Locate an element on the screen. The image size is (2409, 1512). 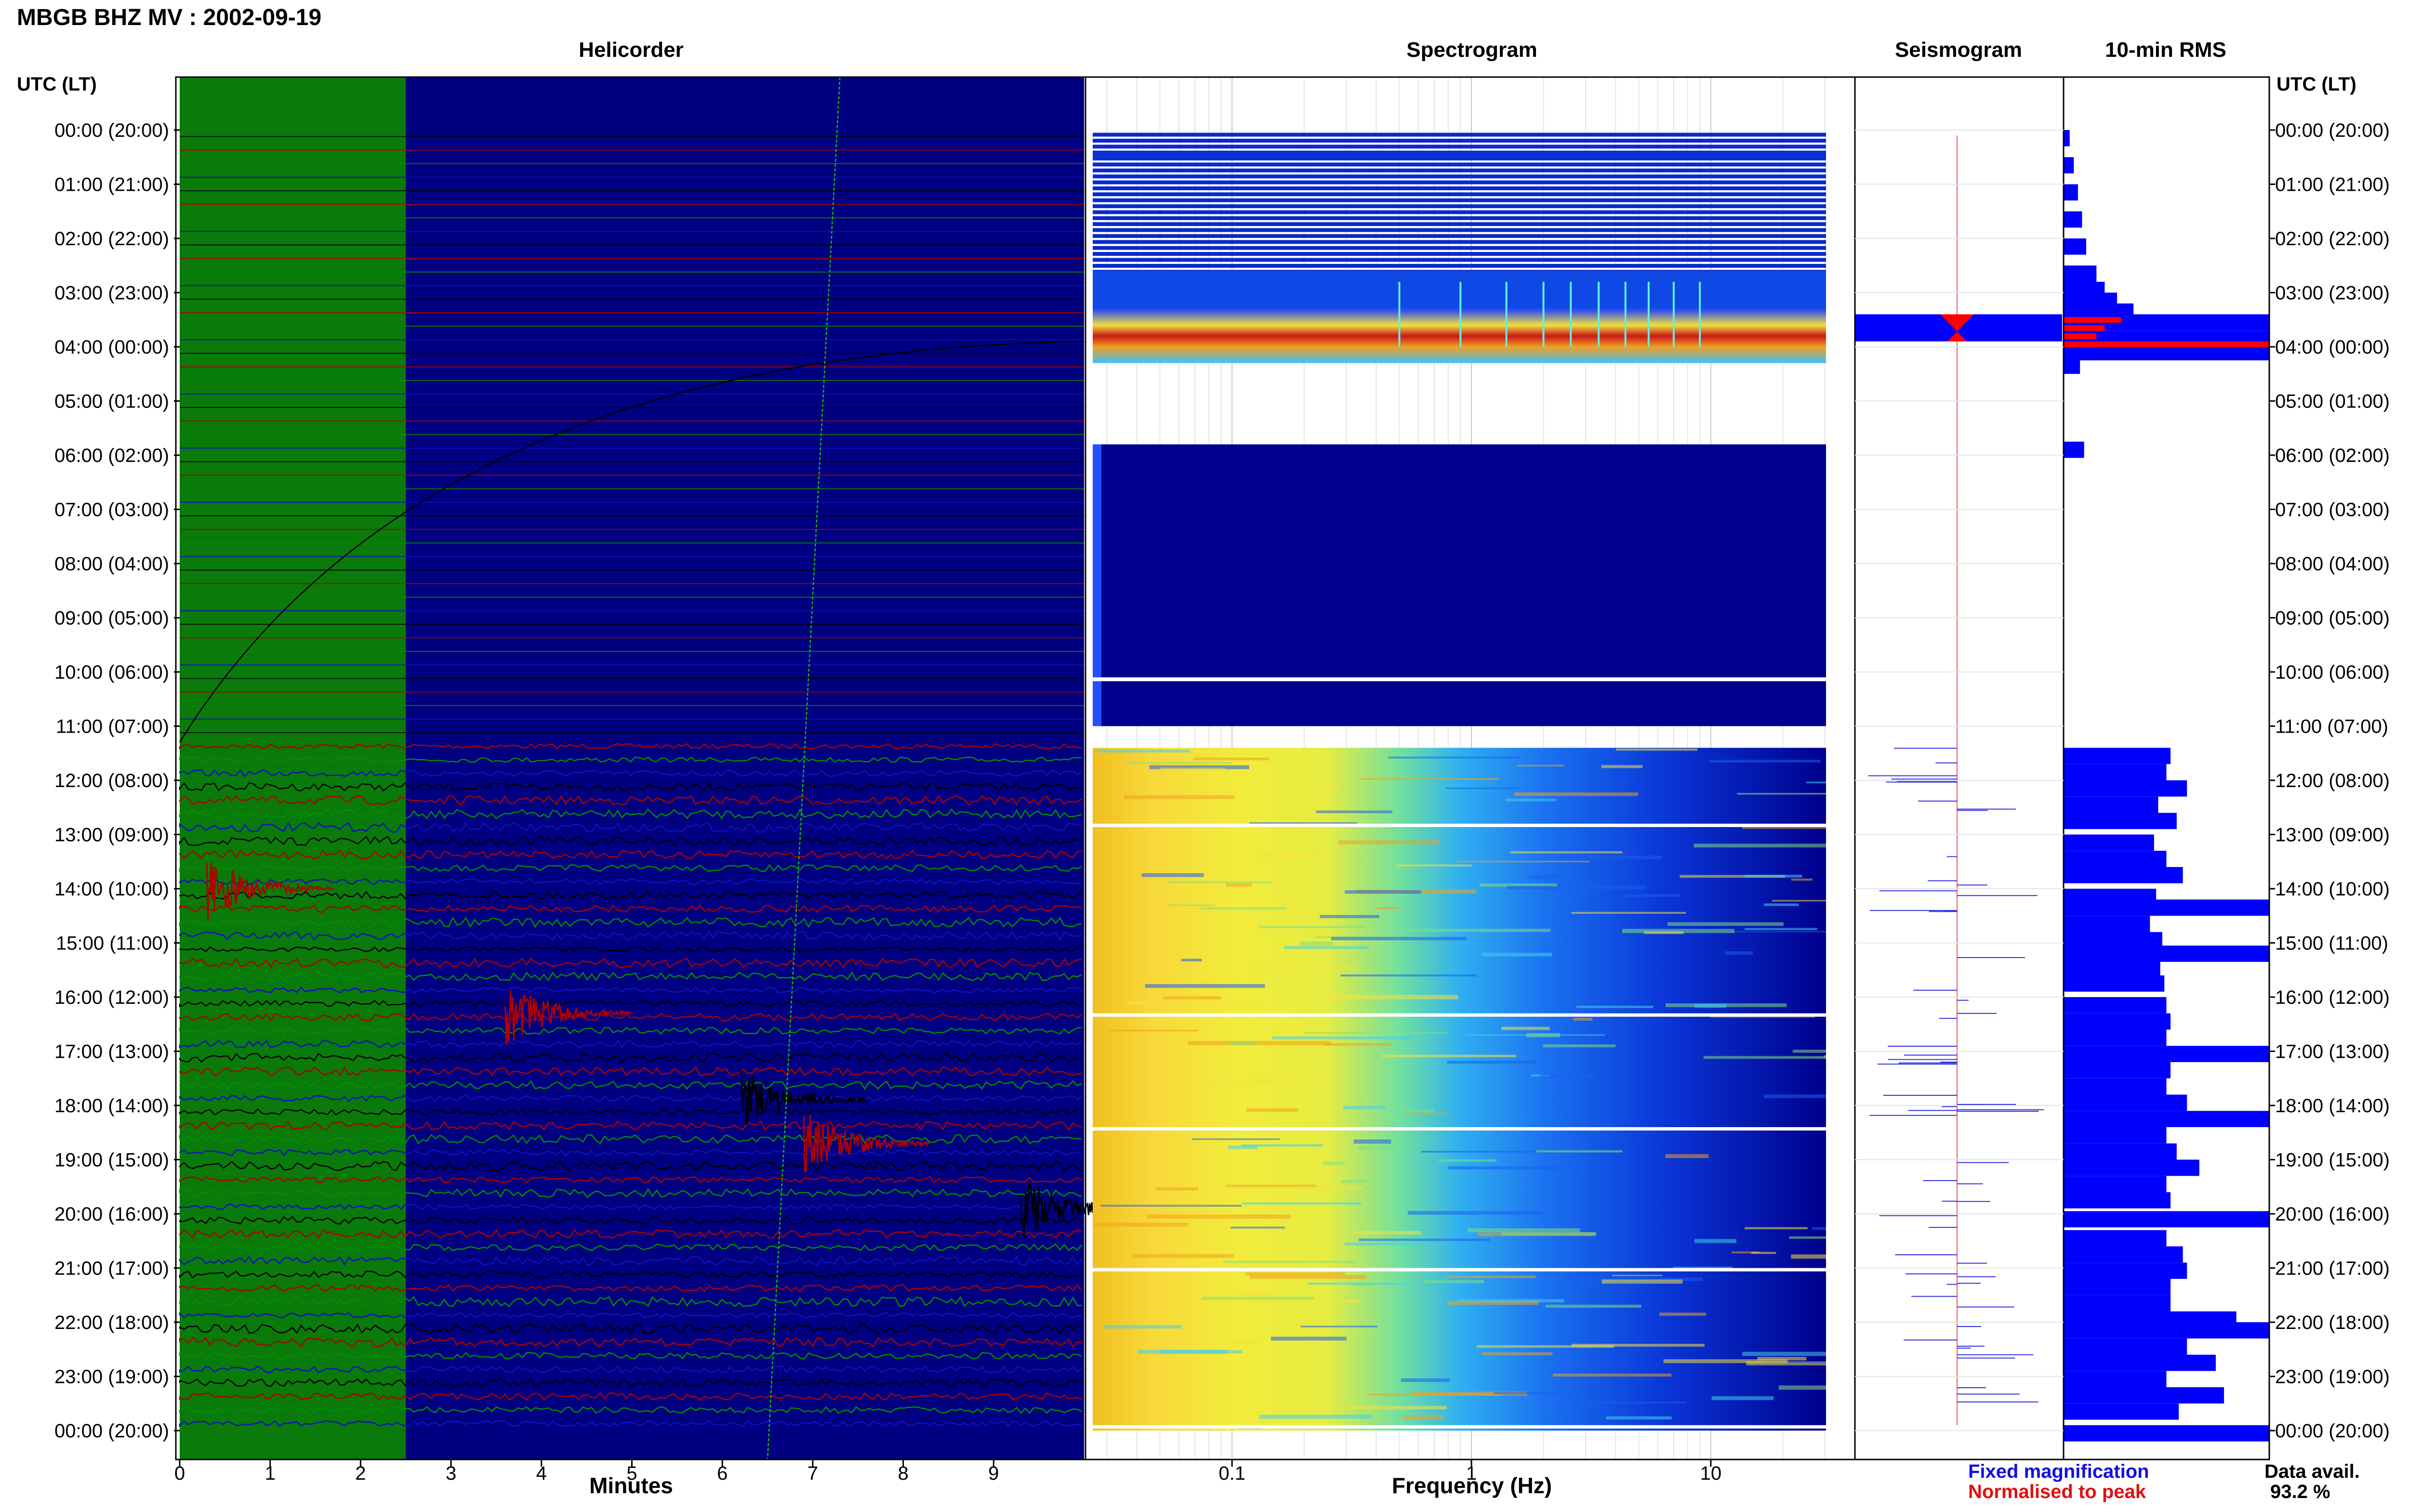
y-tick-label: 08:00 (04:00) is located at coordinates (2332, 564).